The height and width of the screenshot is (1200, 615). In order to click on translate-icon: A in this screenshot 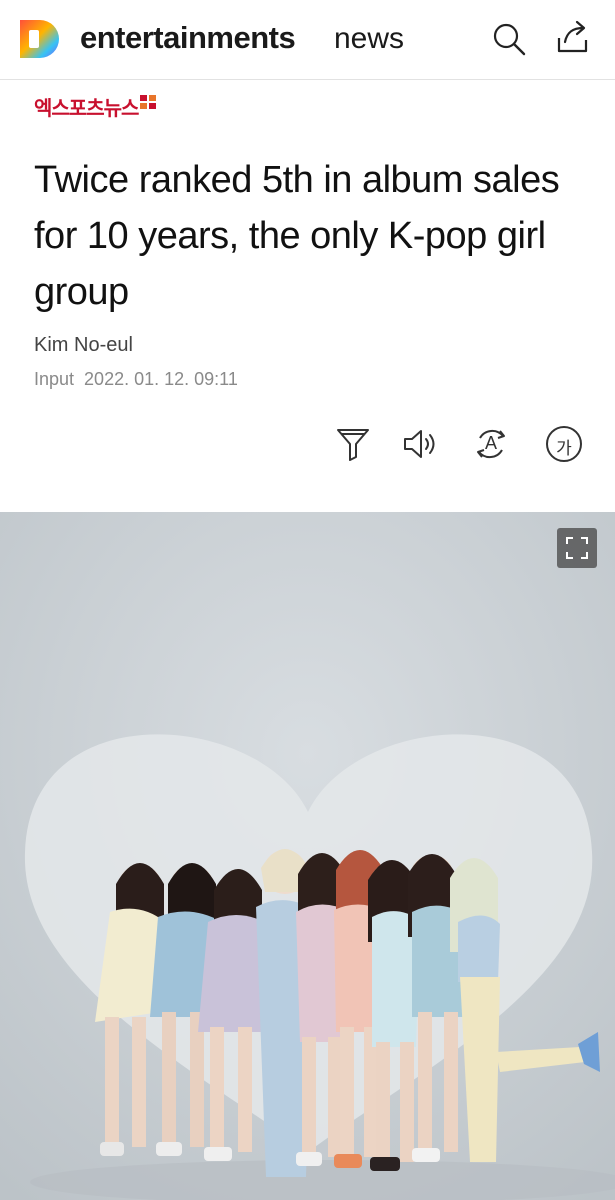, I will do `click(491, 444)`.